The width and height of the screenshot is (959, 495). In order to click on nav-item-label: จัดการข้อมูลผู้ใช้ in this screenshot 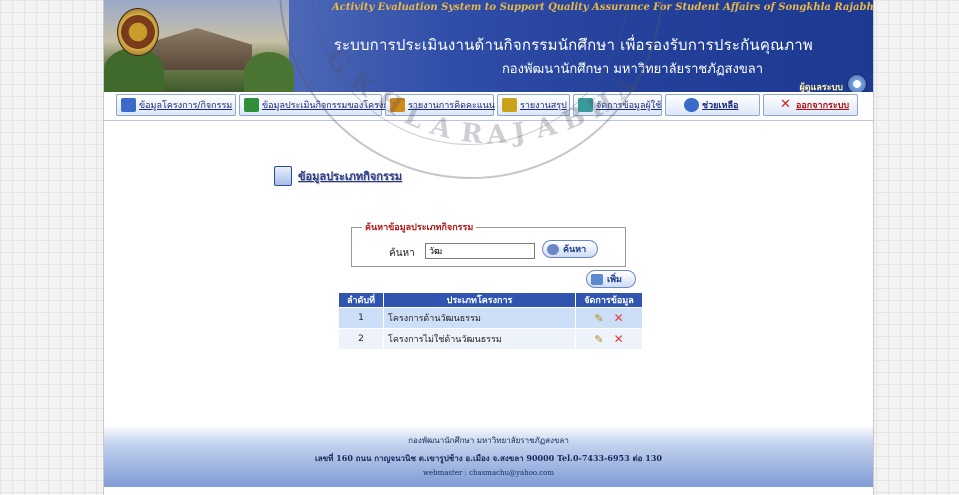, I will do `click(629, 106)`.